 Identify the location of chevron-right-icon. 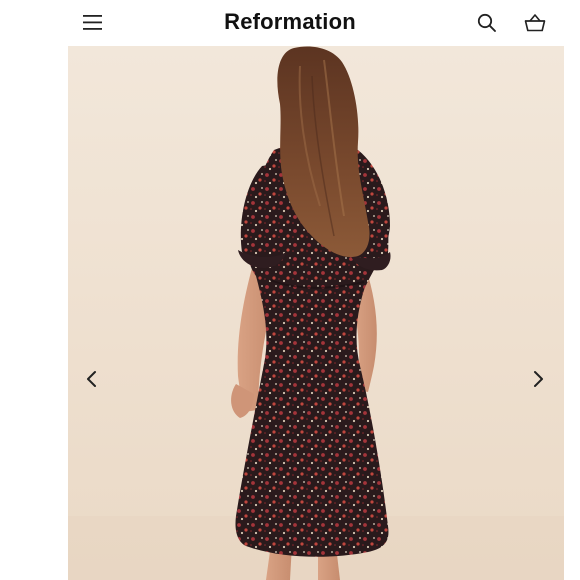
(538, 379).